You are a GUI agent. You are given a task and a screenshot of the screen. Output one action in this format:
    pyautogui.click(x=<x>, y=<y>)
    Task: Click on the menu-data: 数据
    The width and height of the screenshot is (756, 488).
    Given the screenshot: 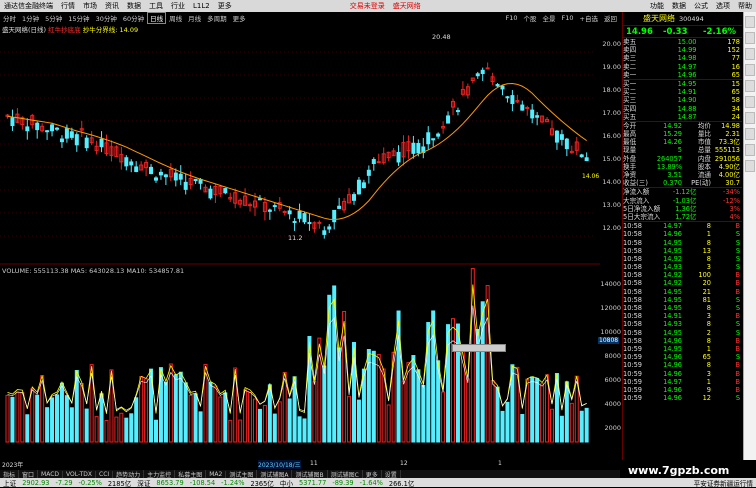 What is the action you would take?
    pyautogui.click(x=679, y=6)
    